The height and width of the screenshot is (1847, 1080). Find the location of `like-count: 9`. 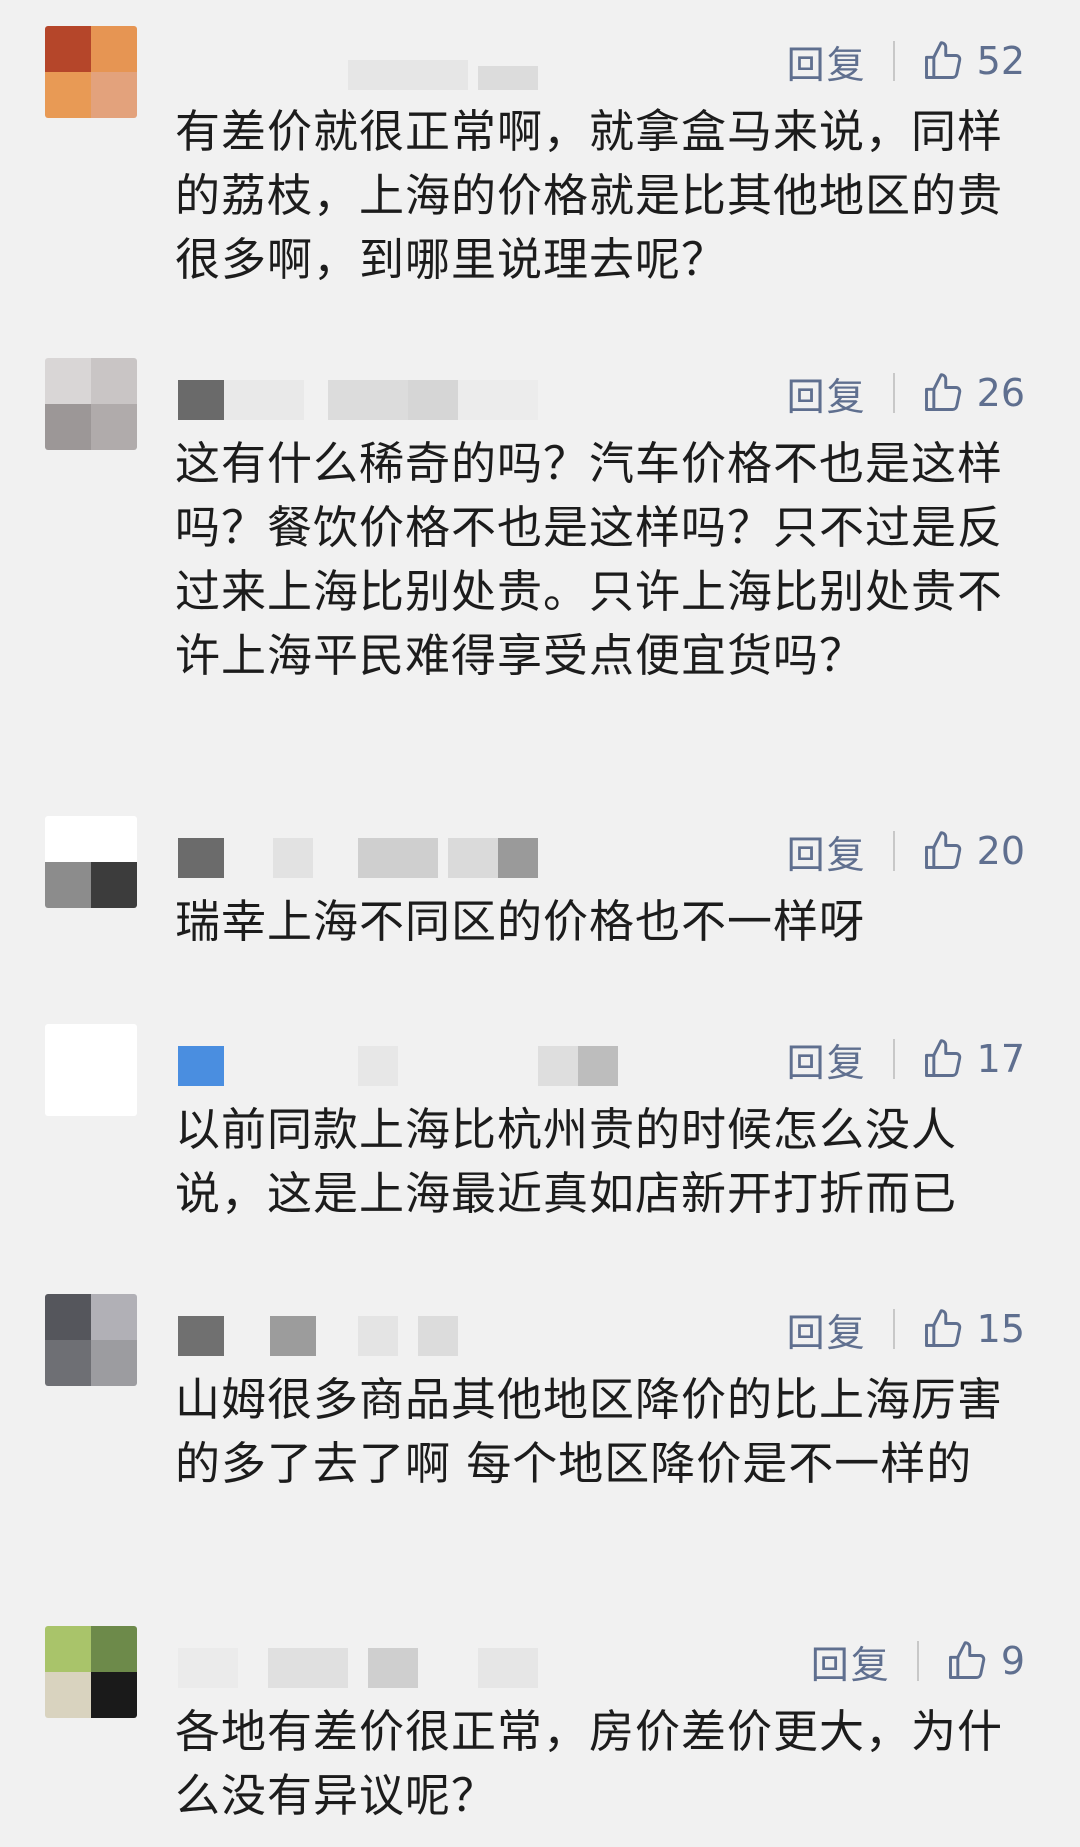

like-count: 9 is located at coordinates (1012, 1661).